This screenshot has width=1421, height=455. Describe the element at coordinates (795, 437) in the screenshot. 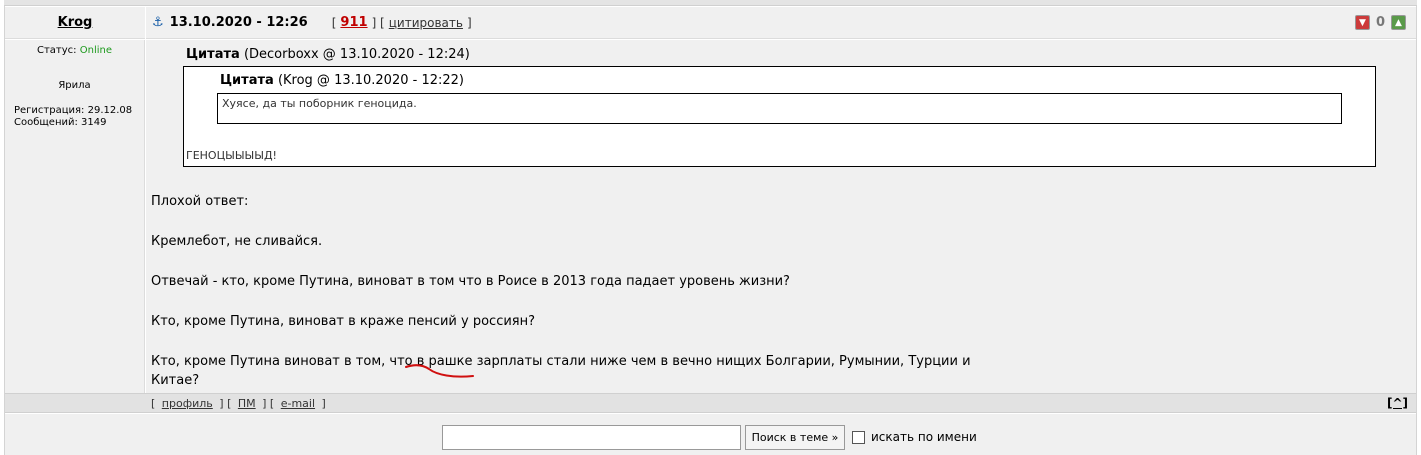

I see `search-button: Поиск в теме »` at that location.